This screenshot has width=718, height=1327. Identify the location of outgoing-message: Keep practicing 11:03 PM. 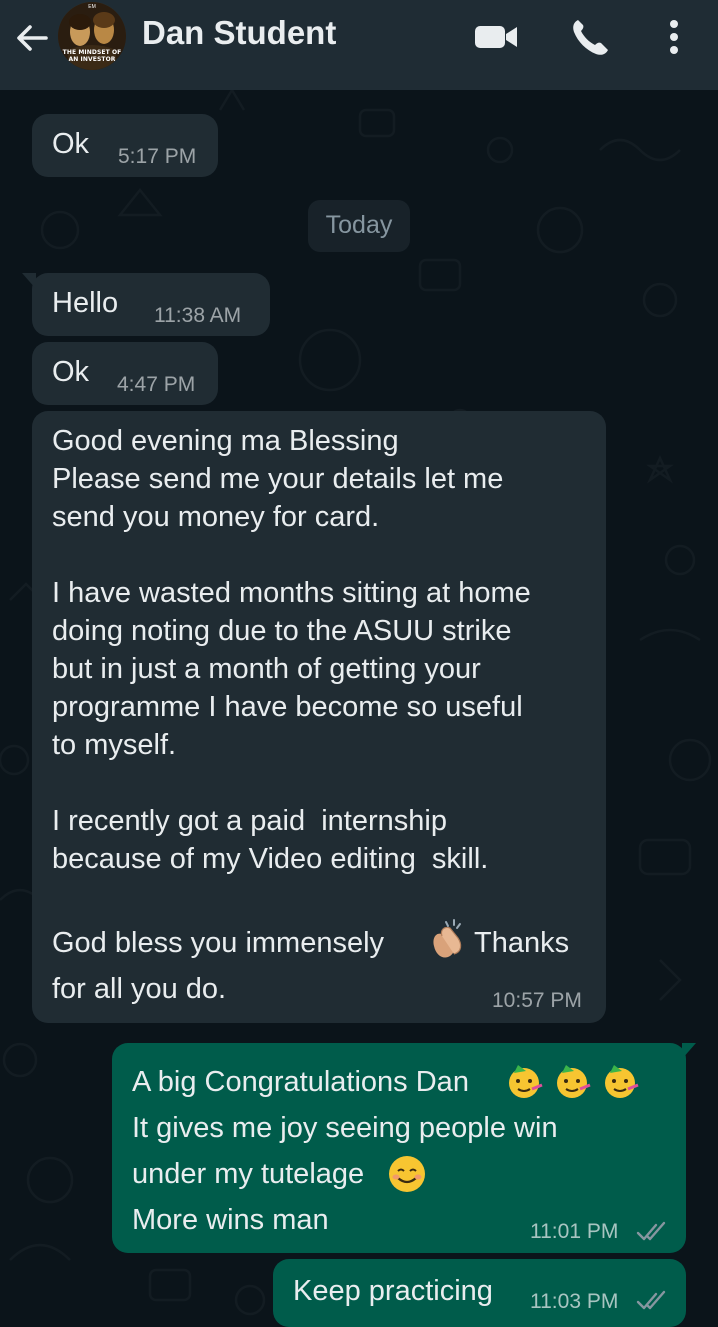
(479, 1293).